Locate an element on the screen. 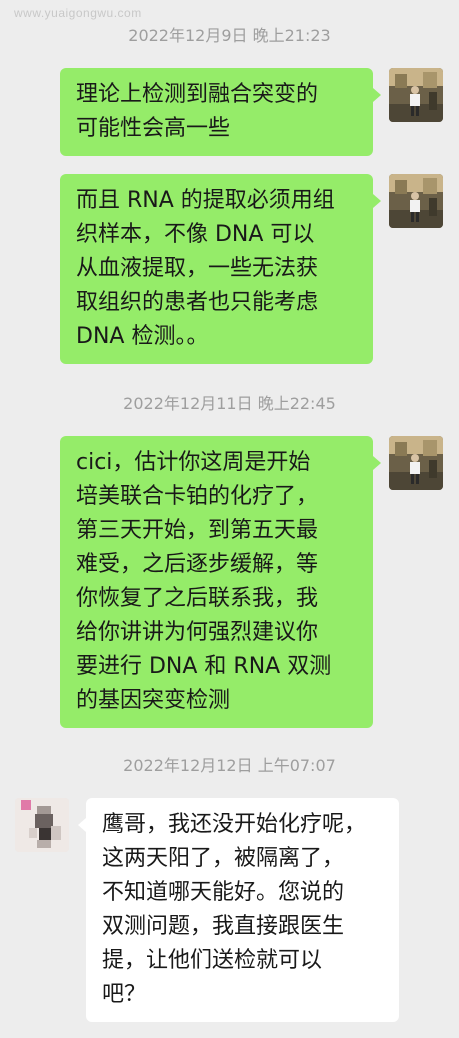 Image resolution: width=459 pixels, height=1038 pixels. message-line: DNA 检测。。 is located at coordinates (142, 336).